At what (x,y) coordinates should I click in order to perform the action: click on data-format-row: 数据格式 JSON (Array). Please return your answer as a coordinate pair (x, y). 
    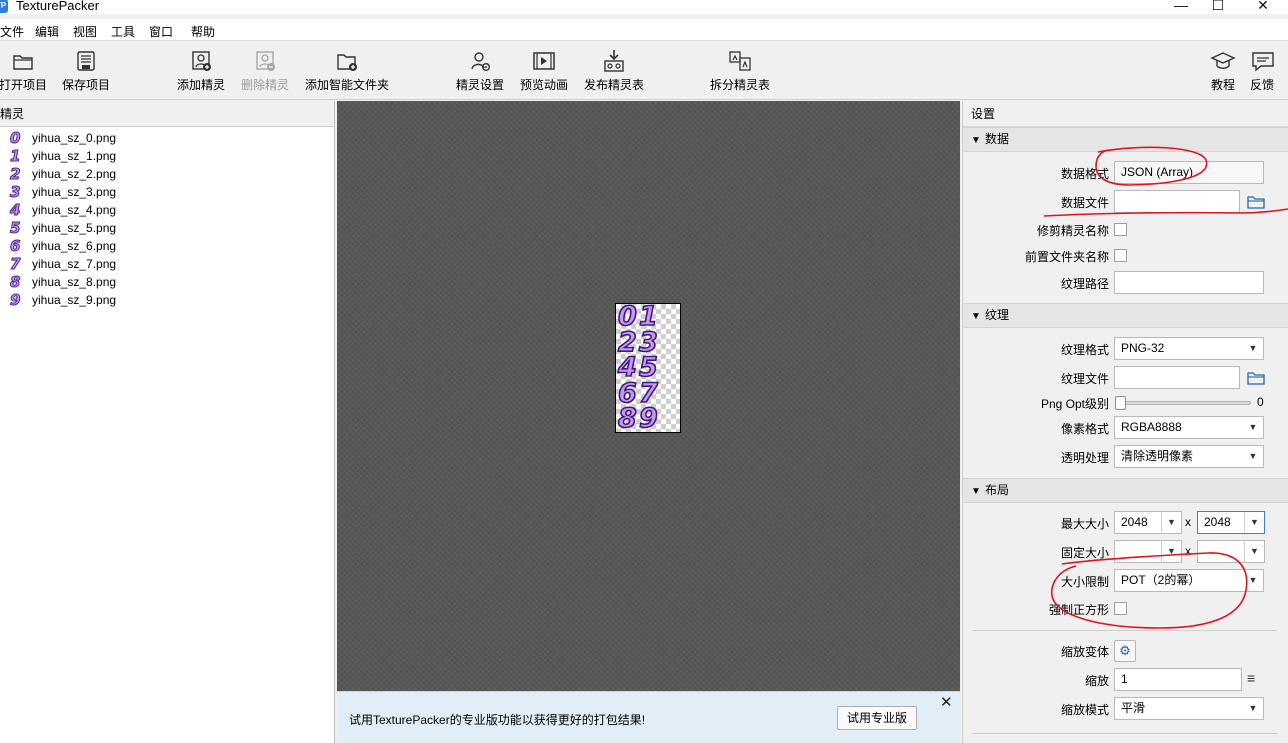
    Looking at the image, I should click on (1125, 173).